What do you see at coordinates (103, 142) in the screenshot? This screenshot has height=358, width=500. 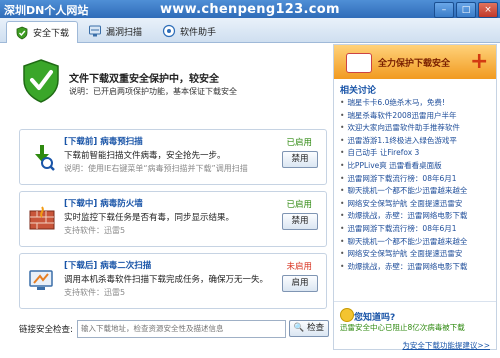 I see `card-title: [下载前] 病毒预扫描` at bounding box center [103, 142].